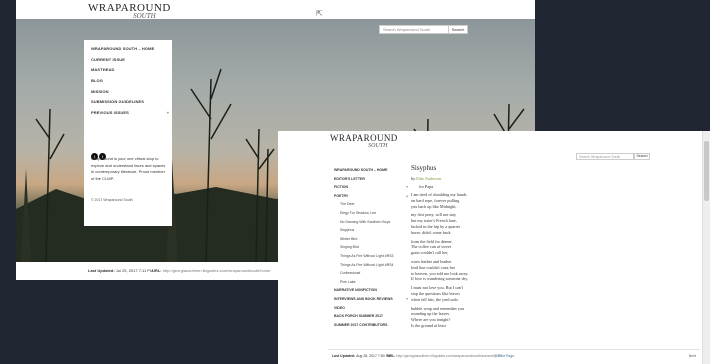 Image resolution: width=710 pixels, height=364 pixels. I want to click on nav-item-poetry: POETRY ▴, so click(371, 198).